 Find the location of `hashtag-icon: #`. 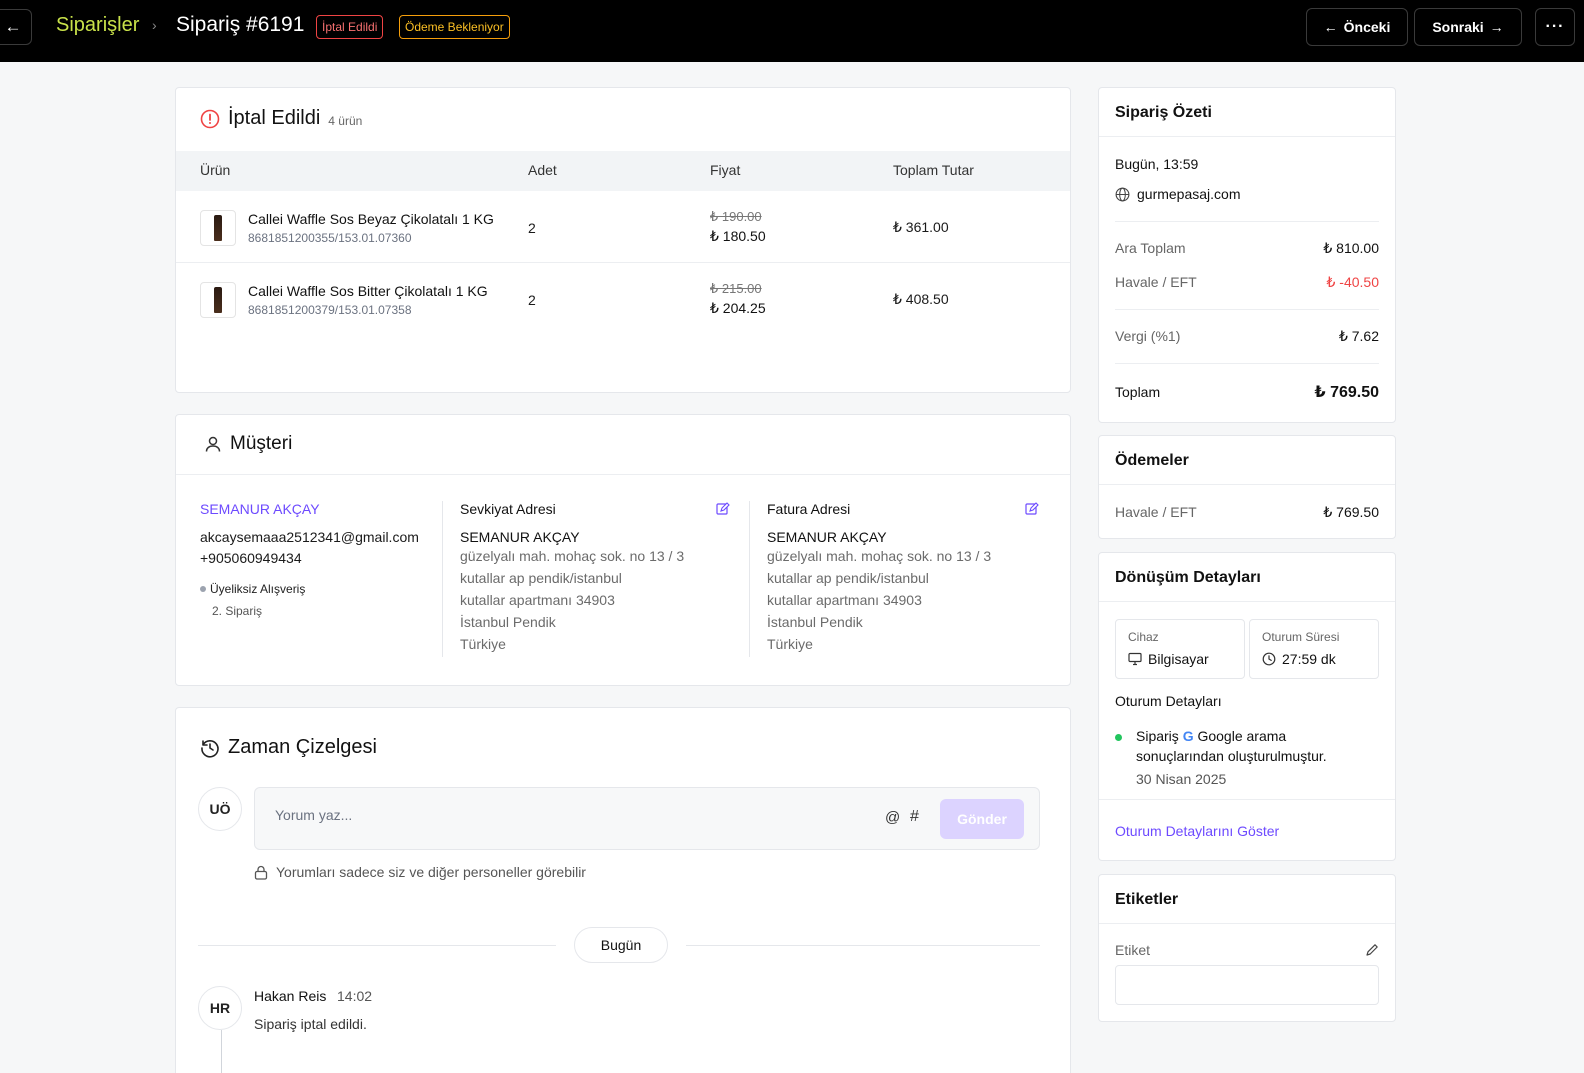

hashtag-icon: # is located at coordinates (914, 817).